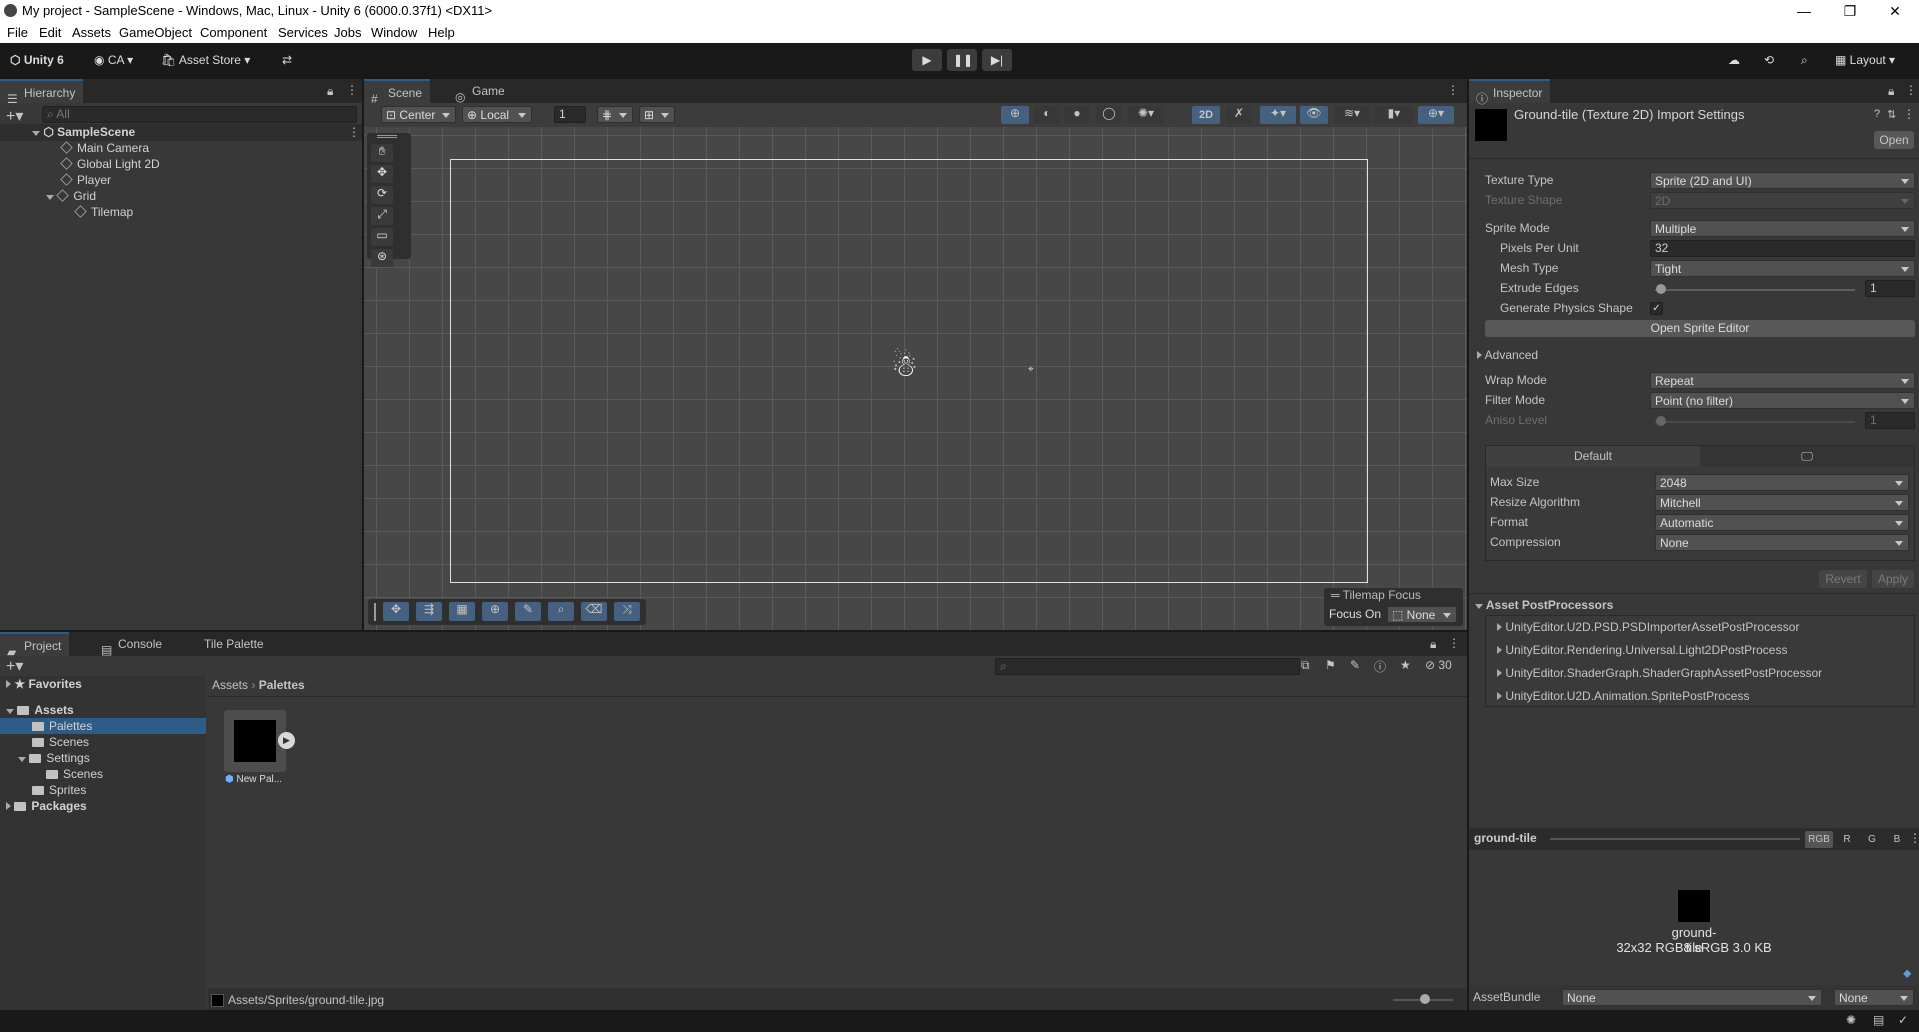 The height and width of the screenshot is (1032, 1919). I want to click on cloud-icon: ☁, so click(1734, 60).